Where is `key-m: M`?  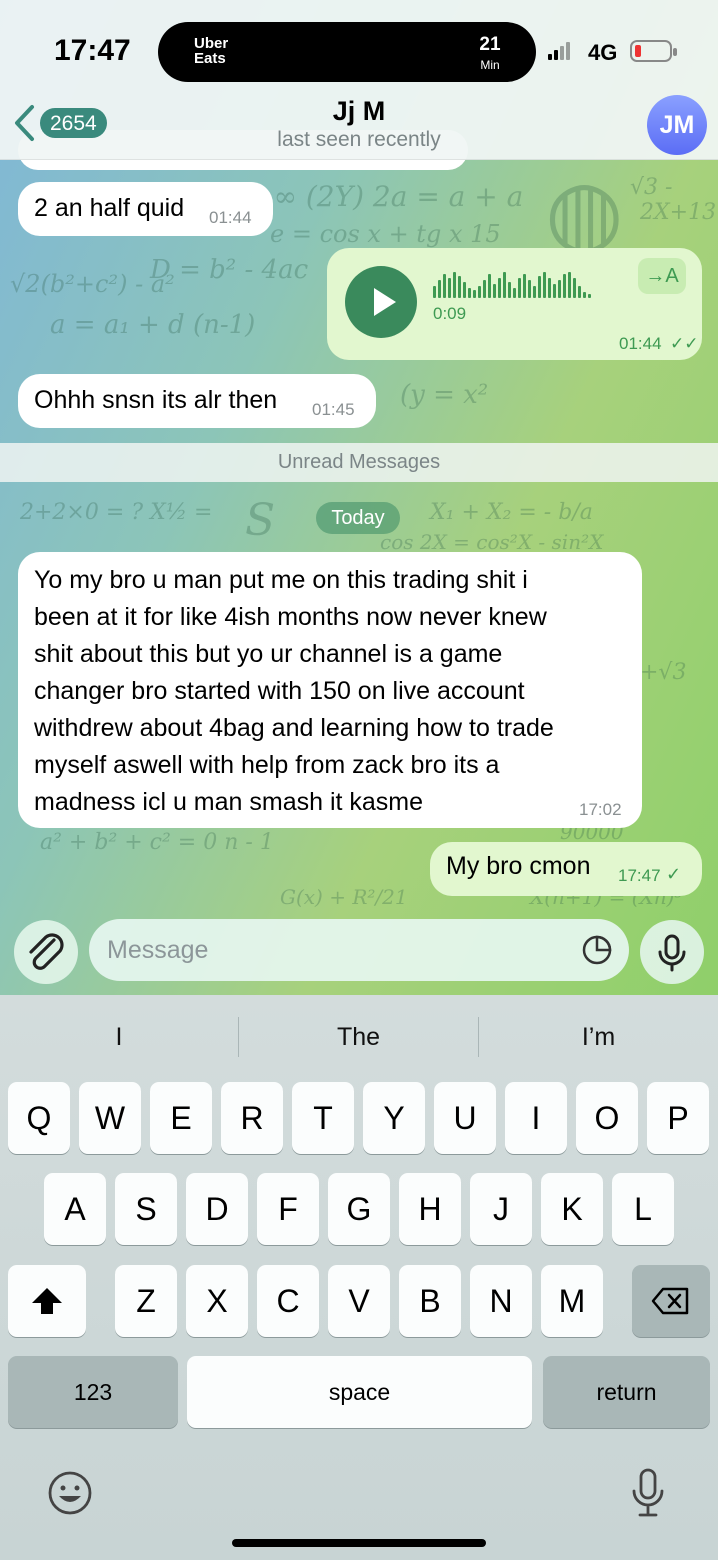 key-m: M is located at coordinates (572, 1301).